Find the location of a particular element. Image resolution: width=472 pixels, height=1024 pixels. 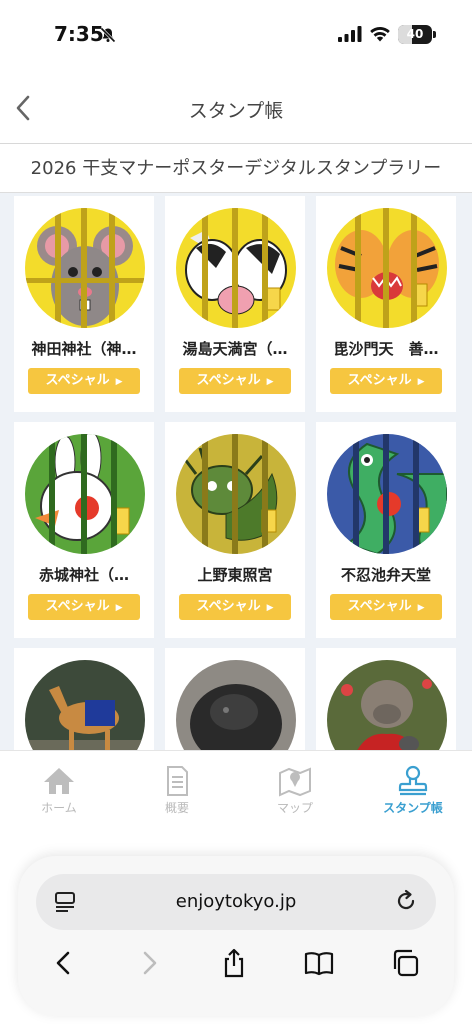

map-icon is located at coordinates (295, 782).